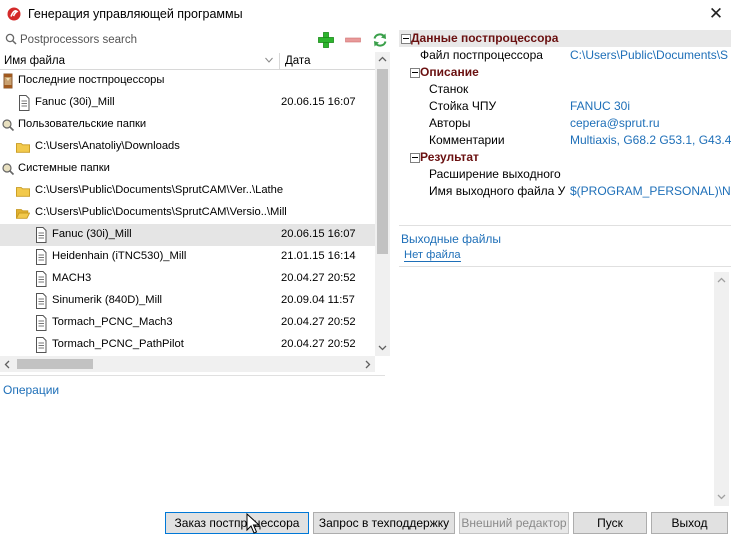 Image resolution: width=731 pixels, height=537 pixels. Describe the element at coordinates (11, 39) in the screenshot. I see `search-icon` at that location.